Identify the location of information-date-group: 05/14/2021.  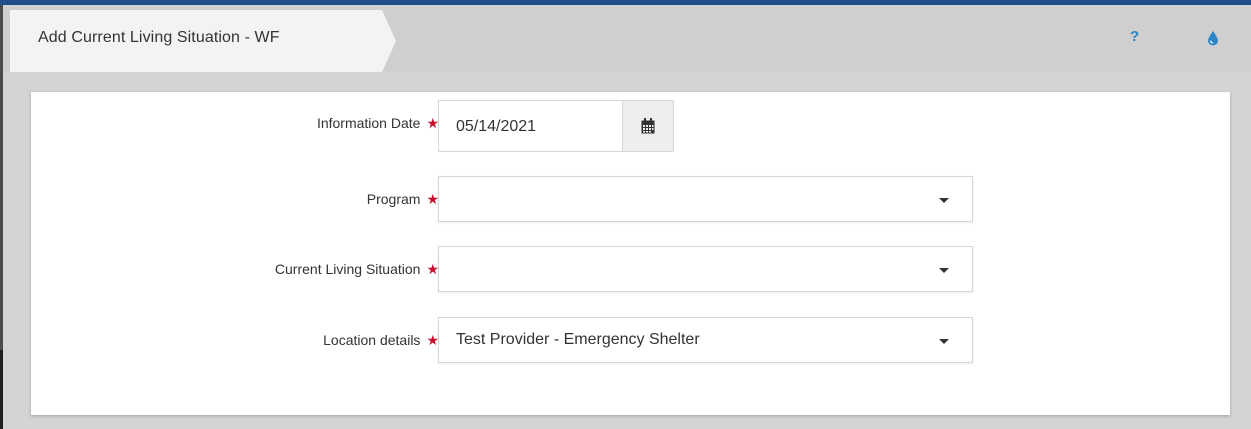
(556, 126).